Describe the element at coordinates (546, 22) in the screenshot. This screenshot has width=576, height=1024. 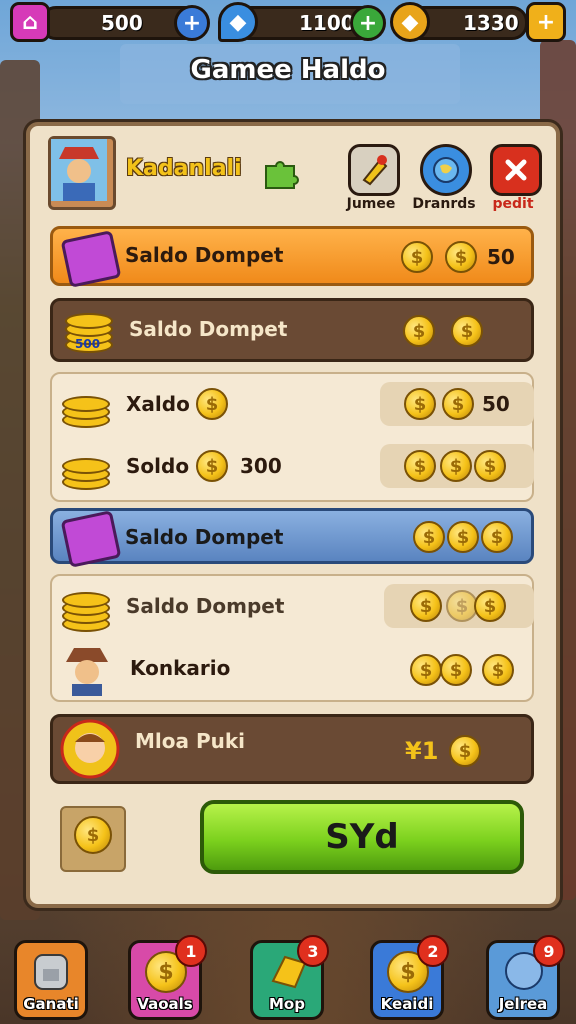
I see `add-gold-button: +` at that location.